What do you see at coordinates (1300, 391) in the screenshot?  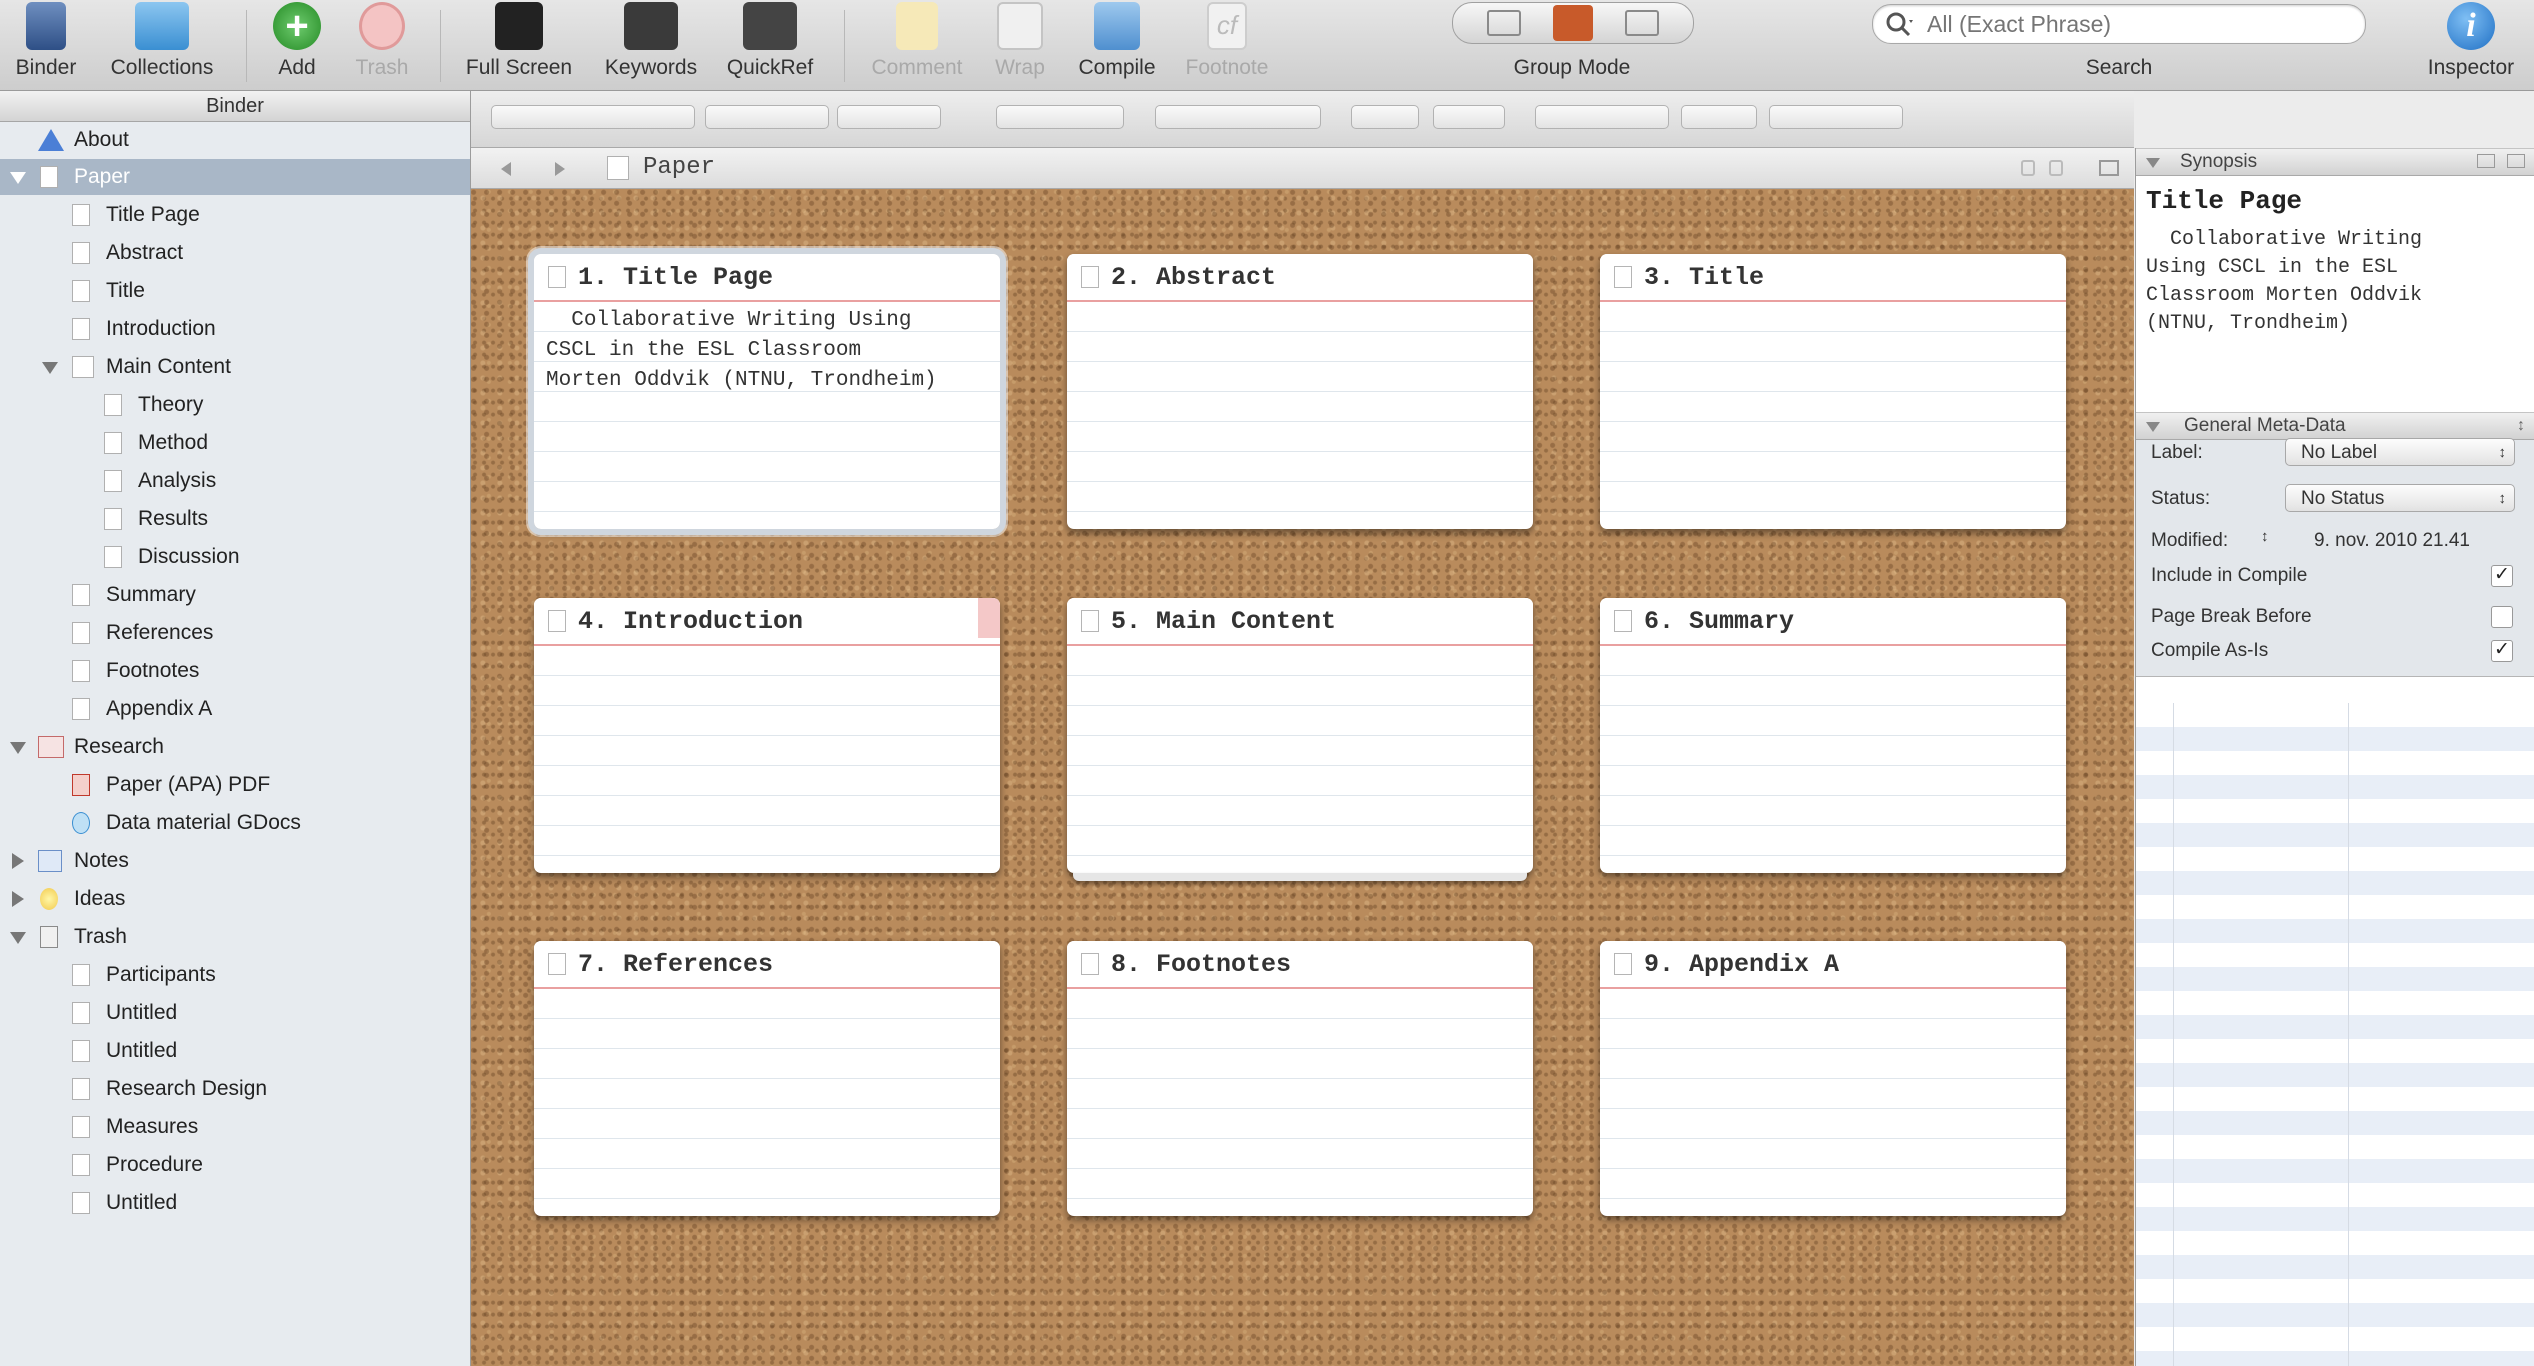 I see `index-card: 2. Abstract` at bounding box center [1300, 391].